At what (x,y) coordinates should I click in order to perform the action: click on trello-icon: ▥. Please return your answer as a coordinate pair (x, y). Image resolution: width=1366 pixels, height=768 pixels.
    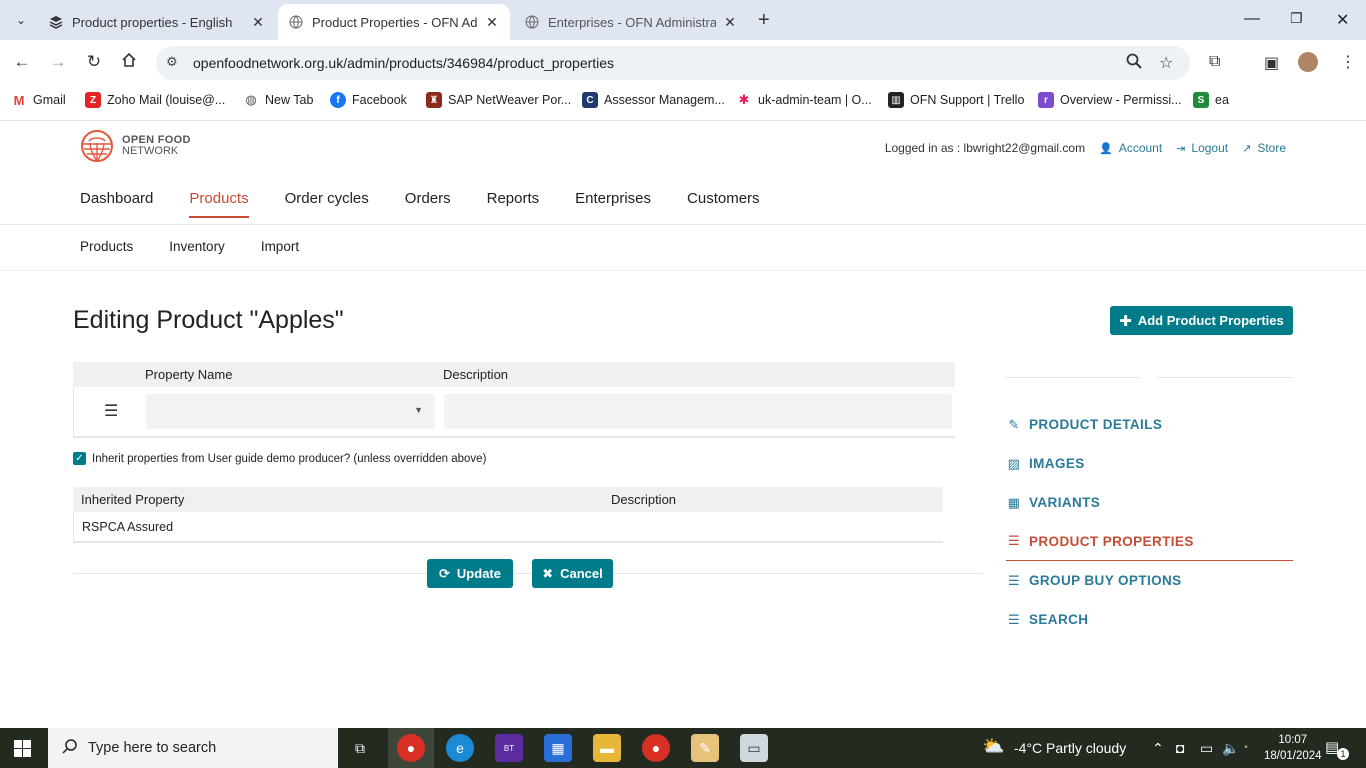
    Looking at the image, I should click on (896, 100).